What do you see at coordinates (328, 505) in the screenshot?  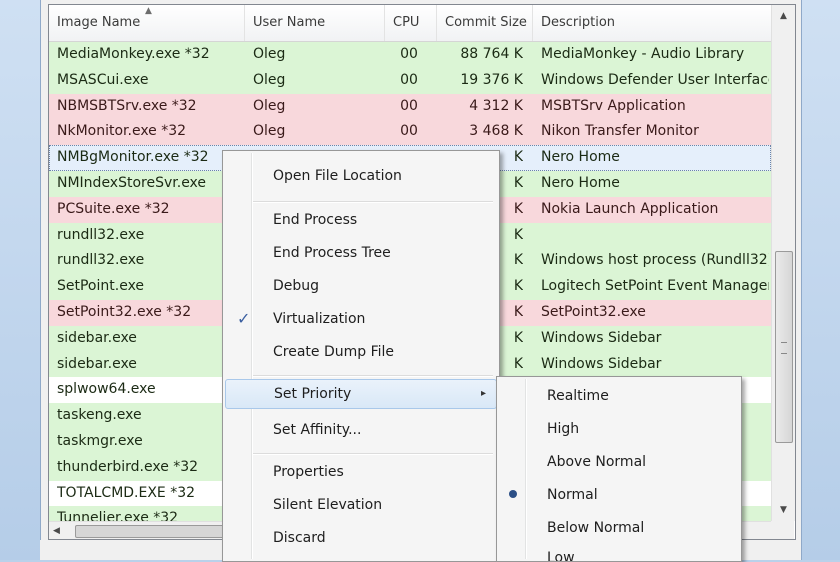 I see `menu-item-label: Silent Elevation` at bounding box center [328, 505].